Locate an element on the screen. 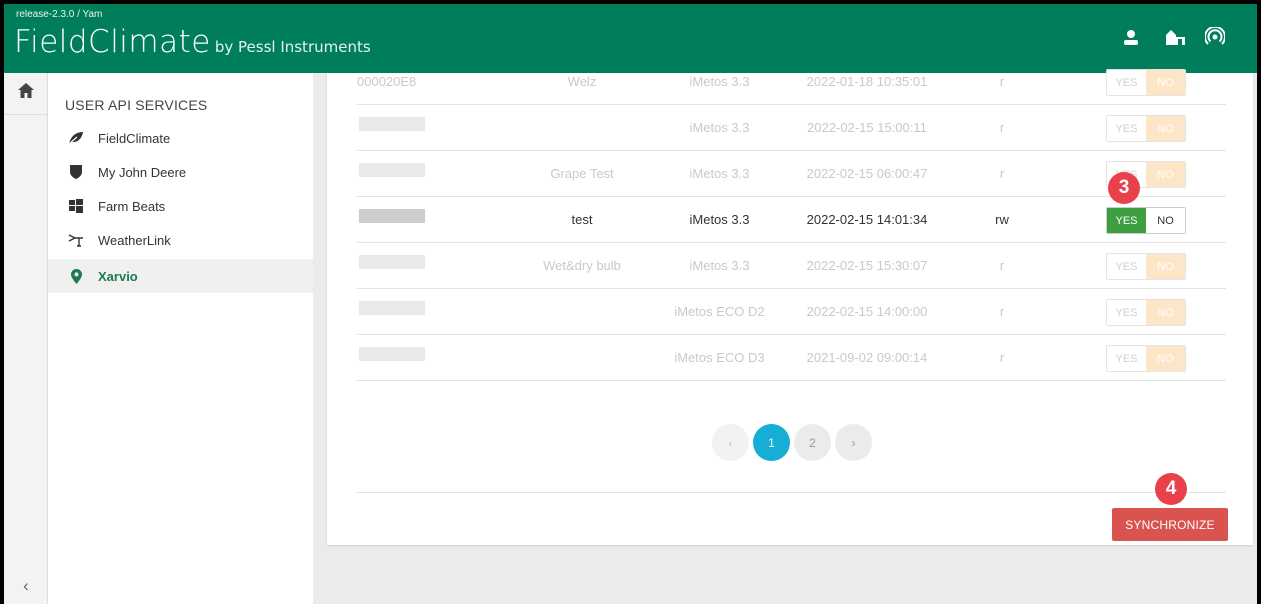 The image size is (1261, 604). page-2-button: 2 is located at coordinates (812, 442).